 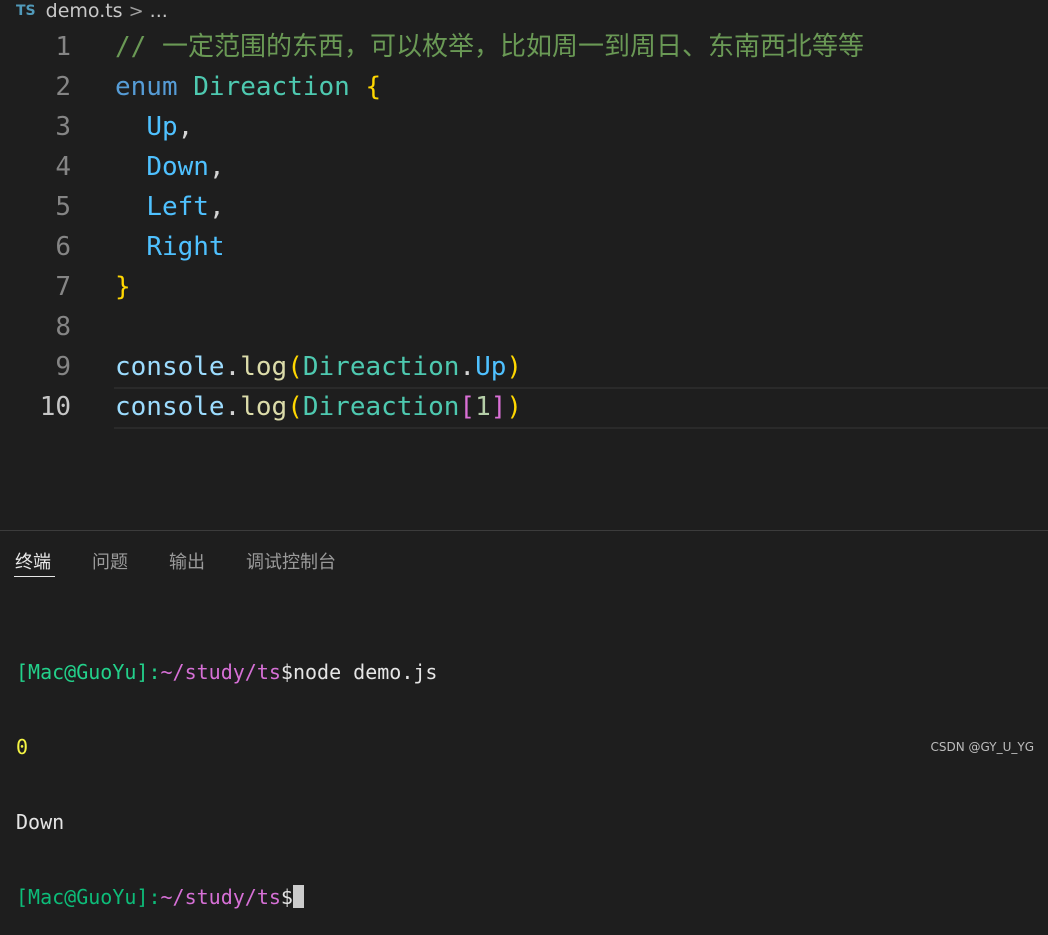 I want to click on code-token: Down, so click(x=177, y=167).